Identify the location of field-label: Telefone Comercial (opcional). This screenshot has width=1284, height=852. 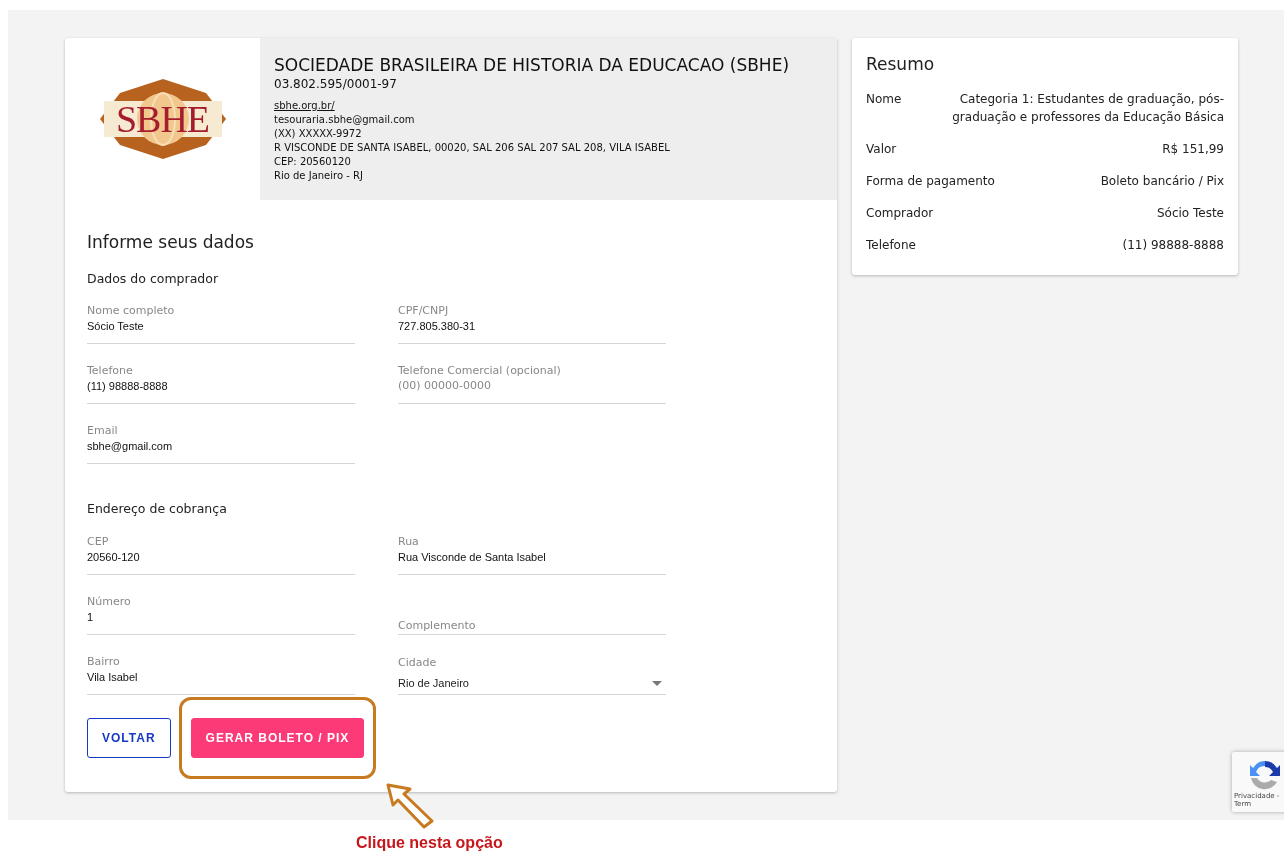
(480, 371).